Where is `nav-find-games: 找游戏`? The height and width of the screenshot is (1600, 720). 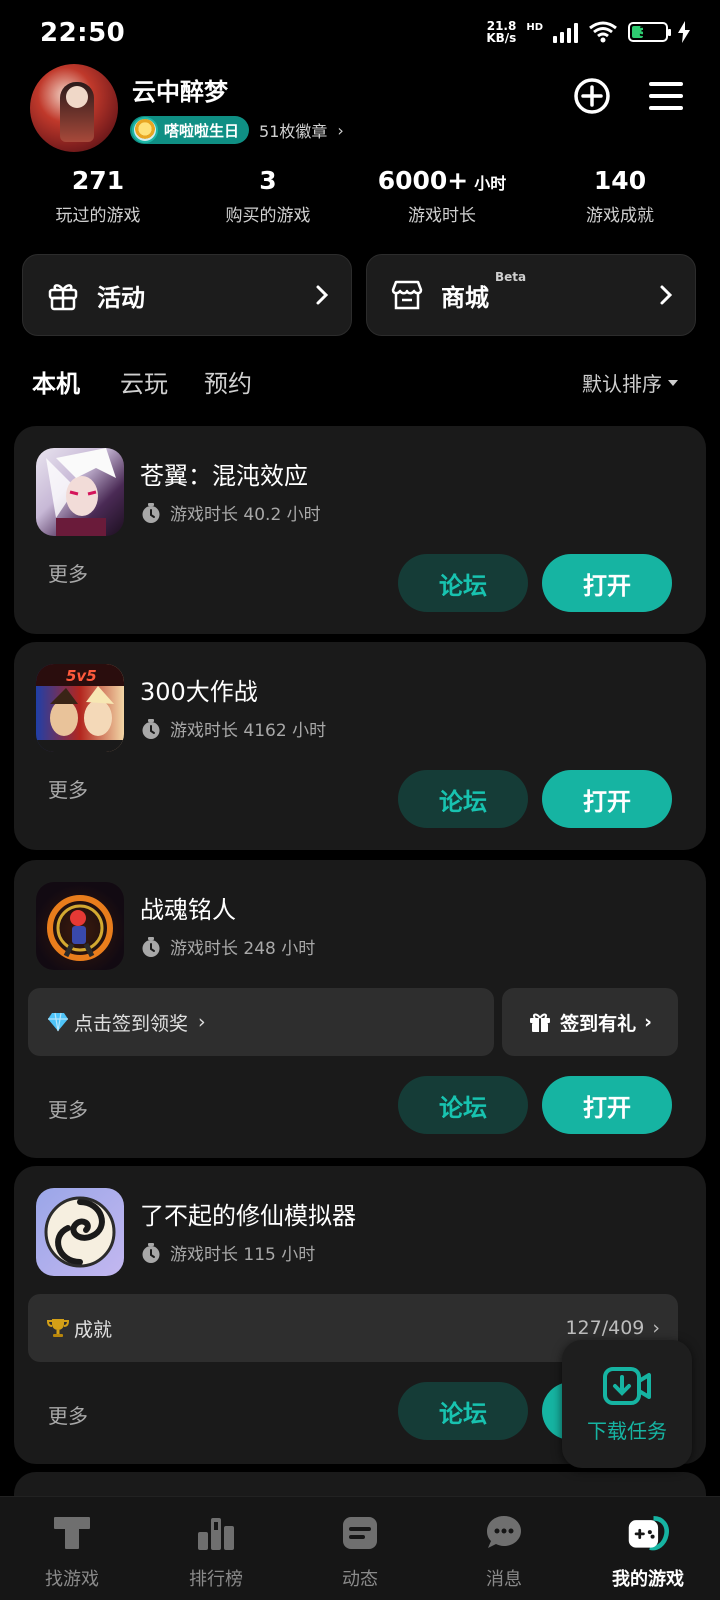 nav-find-games: 找游戏 is located at coordinates (72, 1551).